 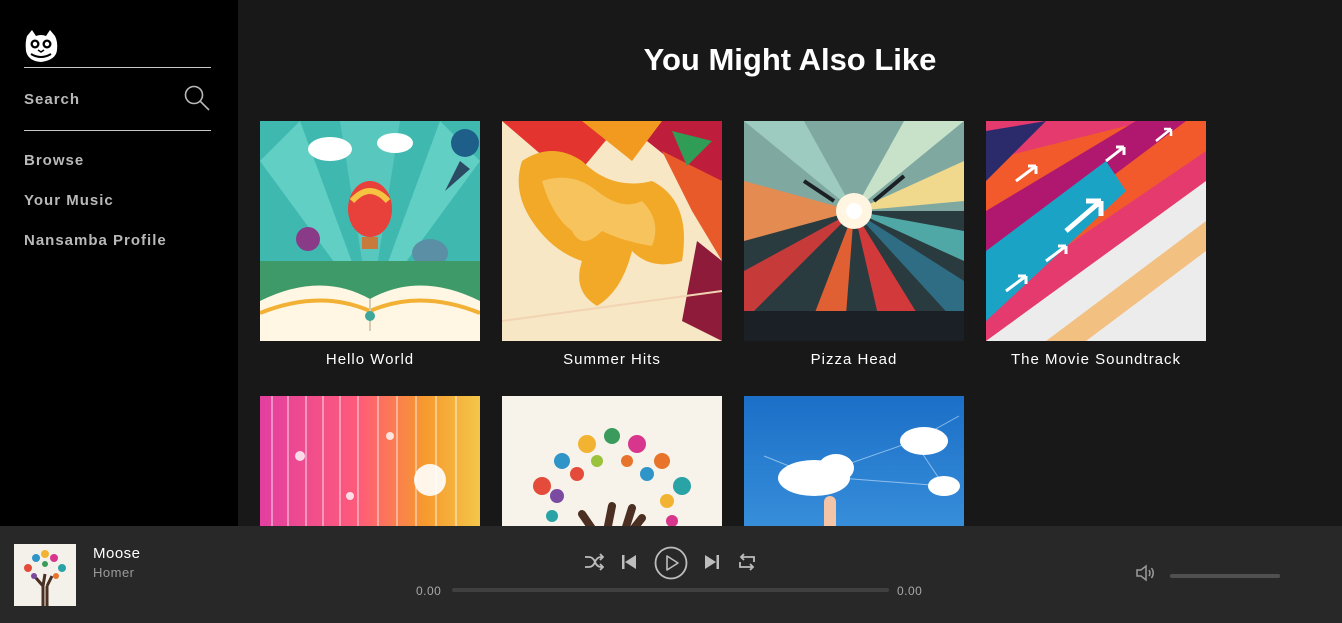 What do you see at coordinates (117, 67) in the screenshot?
I see `sidebar-divider-top` at bounding box center [117, 67].